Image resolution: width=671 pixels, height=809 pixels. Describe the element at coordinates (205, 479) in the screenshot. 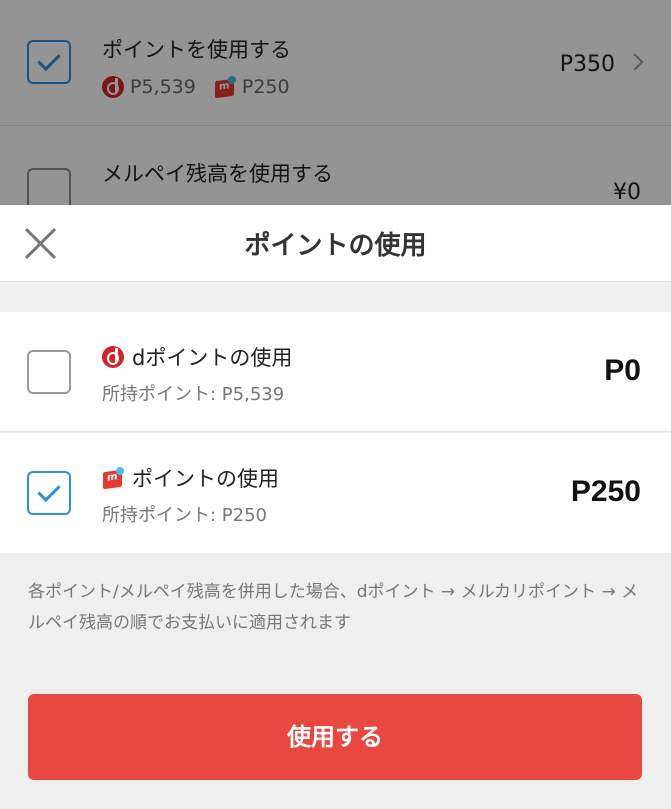

I see `mercari-point-option-label: ポイントの使用` at that location.